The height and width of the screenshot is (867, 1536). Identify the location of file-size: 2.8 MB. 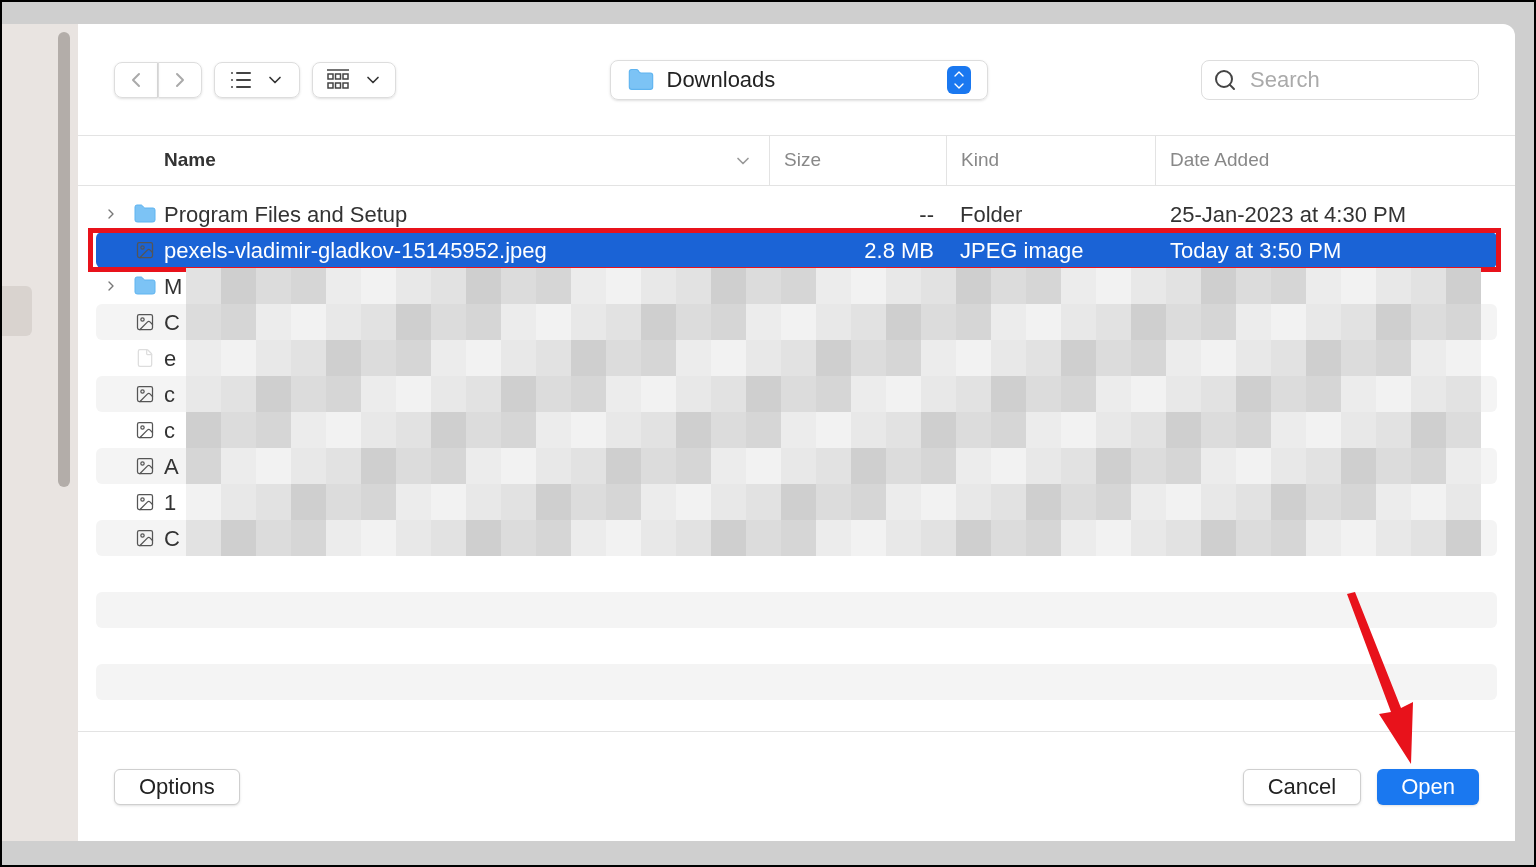
(898, 250).